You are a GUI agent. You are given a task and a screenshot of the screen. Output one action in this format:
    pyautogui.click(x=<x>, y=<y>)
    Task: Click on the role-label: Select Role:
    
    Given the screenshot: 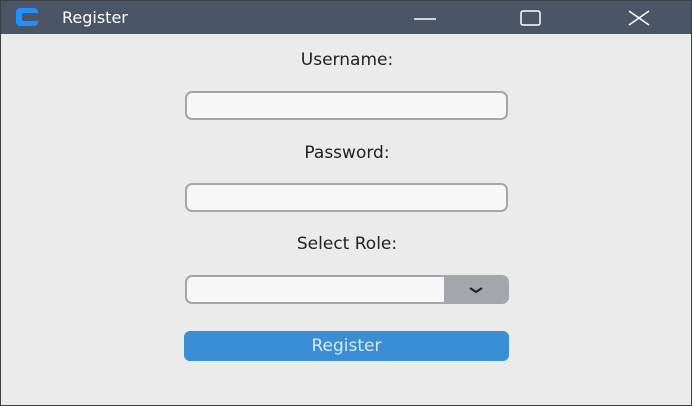 What is the action you would take?
    pyautogui.click(x=347, y=244)
    